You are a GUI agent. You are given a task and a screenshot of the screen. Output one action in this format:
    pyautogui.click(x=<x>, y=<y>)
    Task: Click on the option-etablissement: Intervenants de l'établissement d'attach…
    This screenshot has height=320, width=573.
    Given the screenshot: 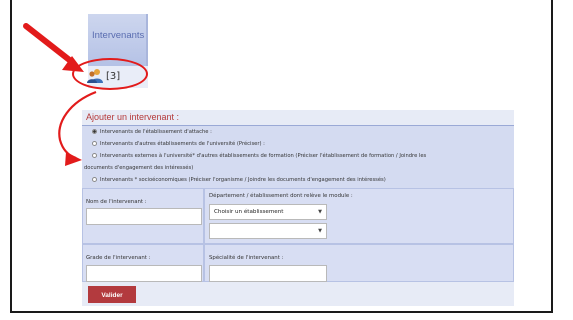 What is the action you would take?
    pyautogui.click(x=152, y=132)
    